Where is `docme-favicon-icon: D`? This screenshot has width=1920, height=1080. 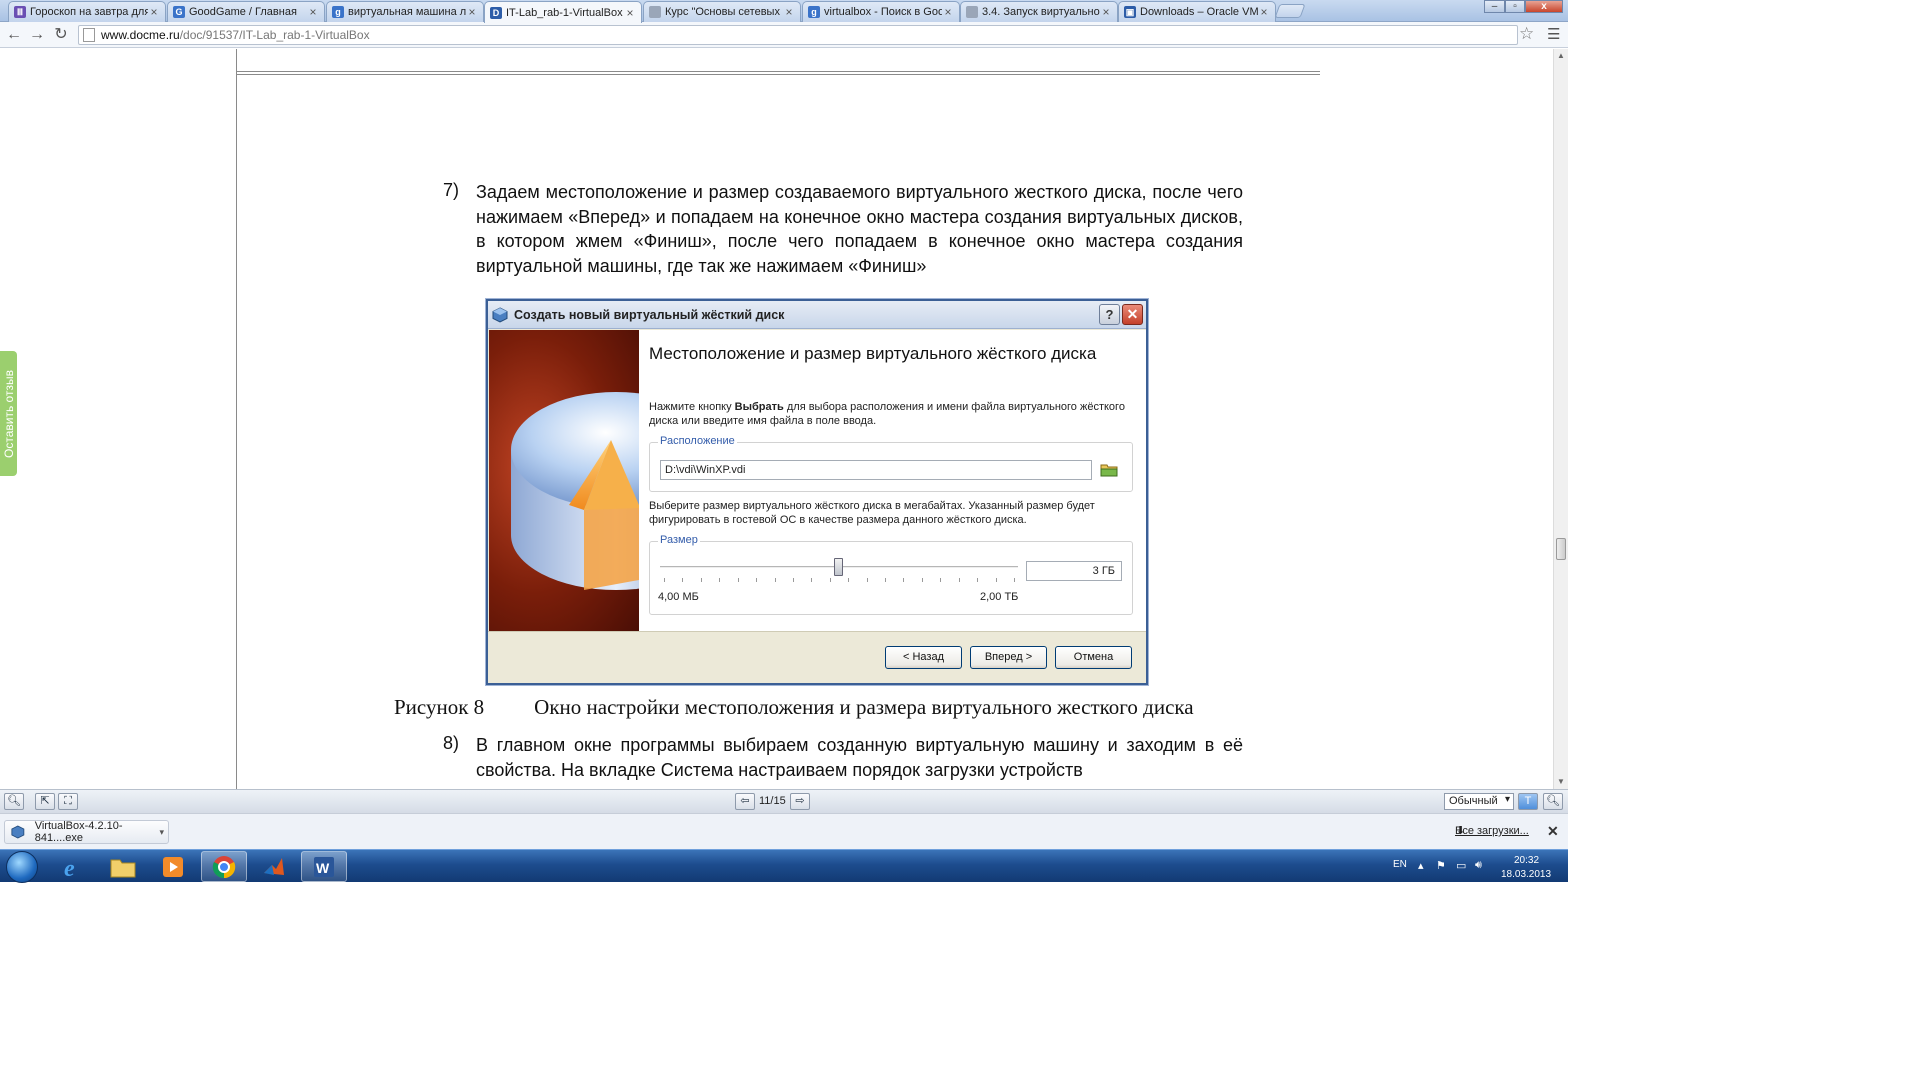 docme-favicon-icon: D is located at coordinates (496, 12).